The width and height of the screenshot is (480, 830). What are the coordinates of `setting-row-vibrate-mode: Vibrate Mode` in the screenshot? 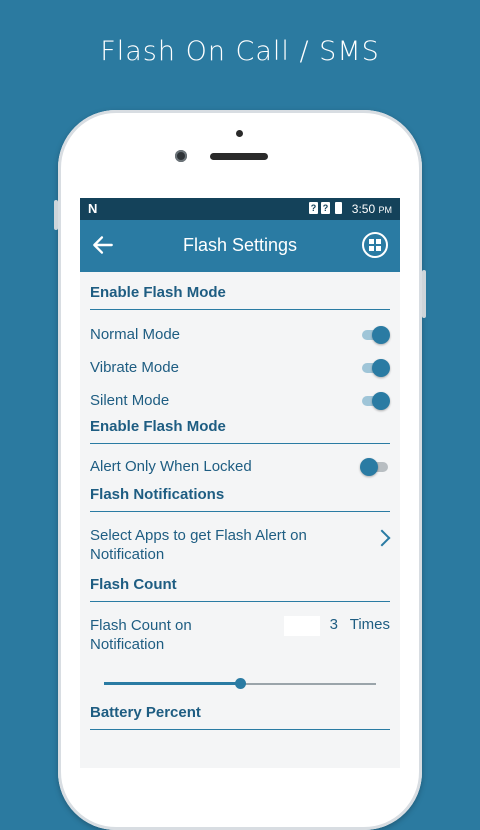 It's located at (240, 368).